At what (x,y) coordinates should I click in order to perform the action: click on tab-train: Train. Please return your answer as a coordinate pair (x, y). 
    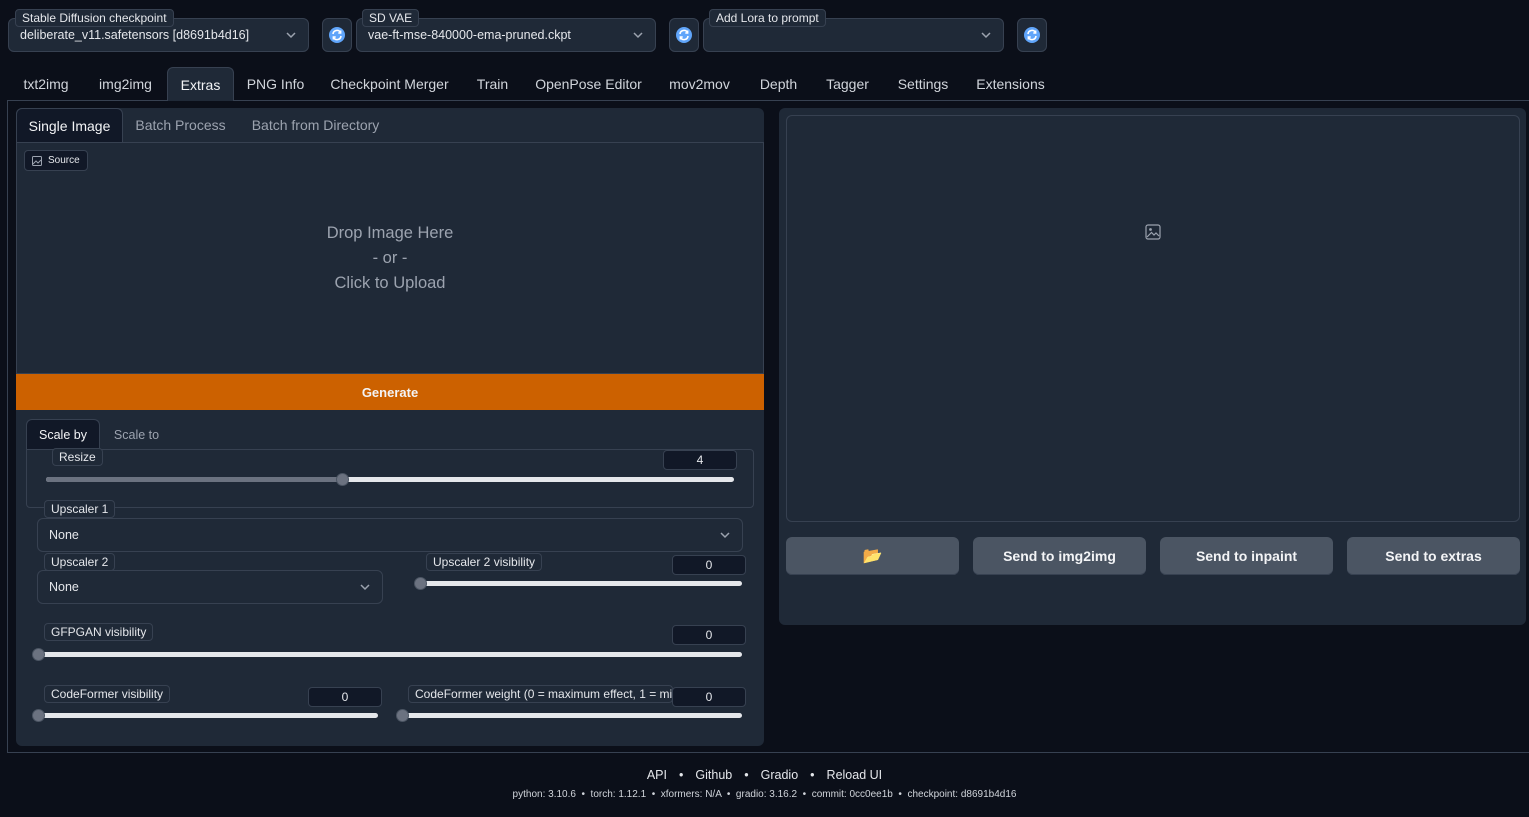
    Looking at the image, I should click on (492, 84).